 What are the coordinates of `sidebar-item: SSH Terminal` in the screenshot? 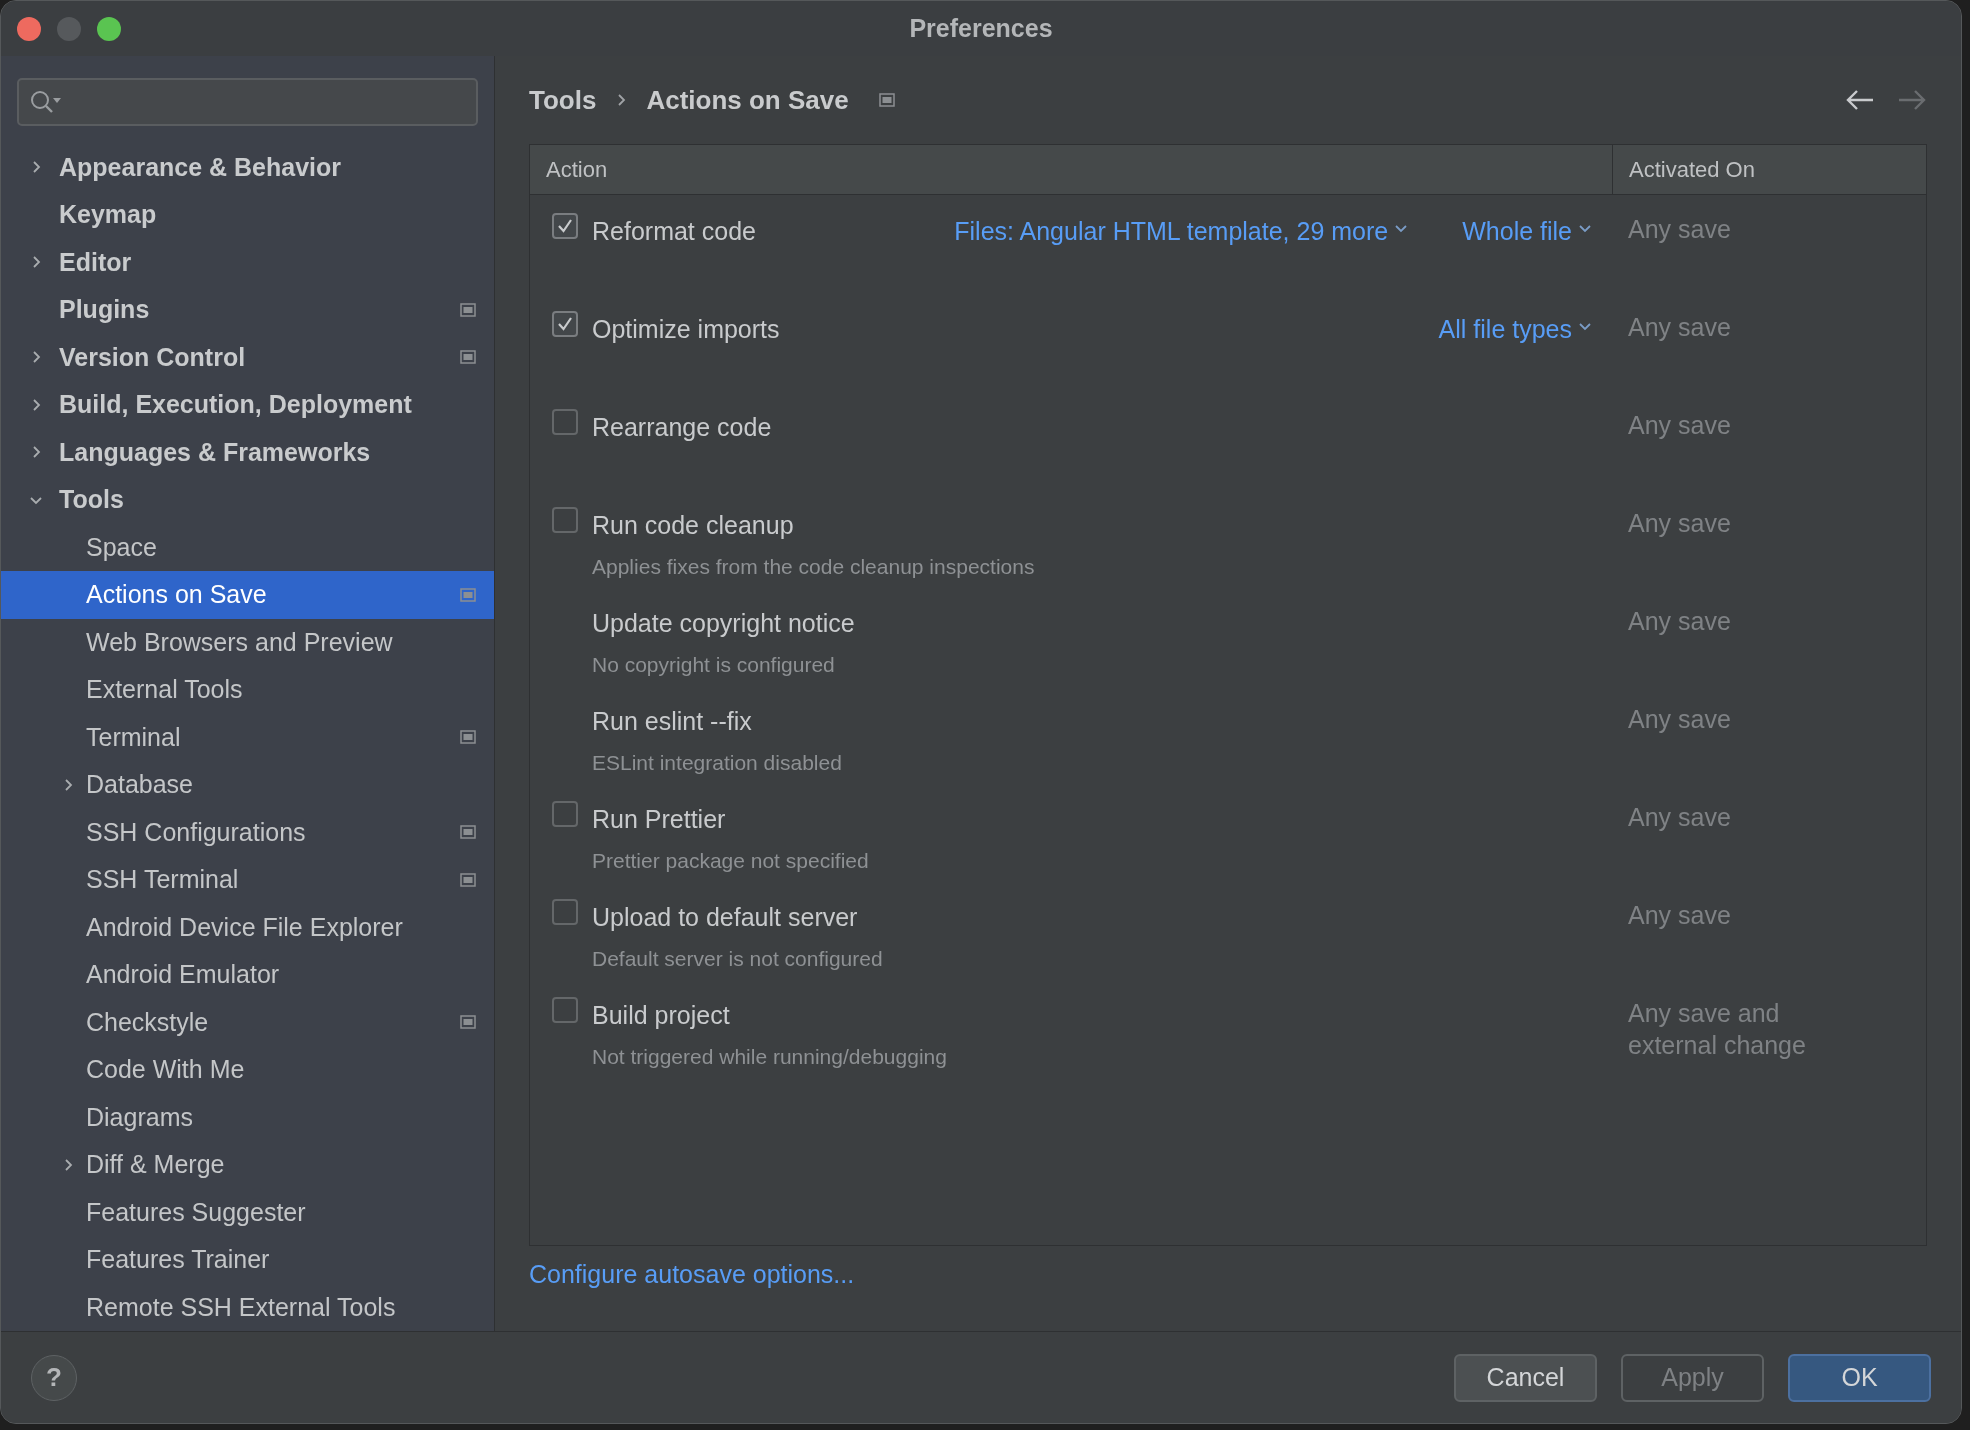 It's located at (247, 880).